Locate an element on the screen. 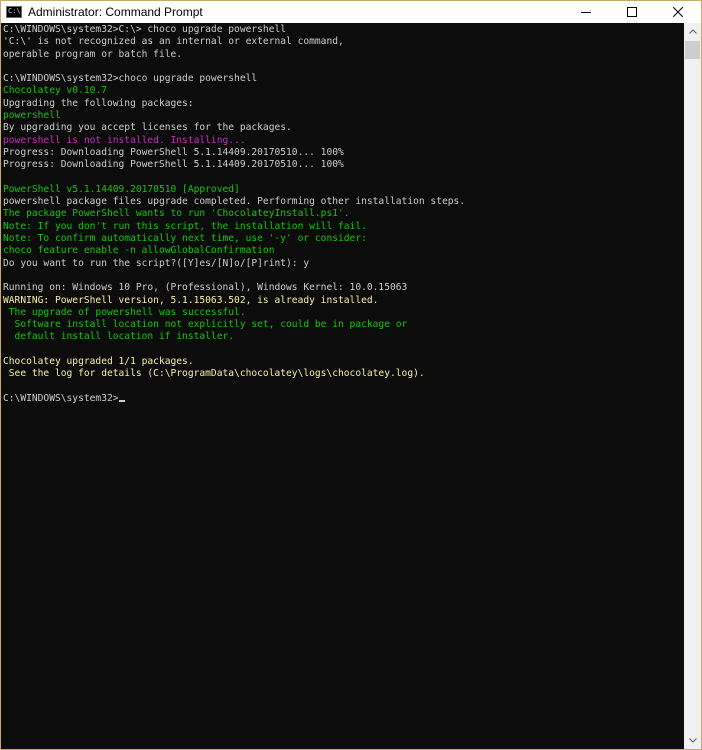  title-bar: C:\ Administrator: Command Prompt is located at coordinates (351, 12).